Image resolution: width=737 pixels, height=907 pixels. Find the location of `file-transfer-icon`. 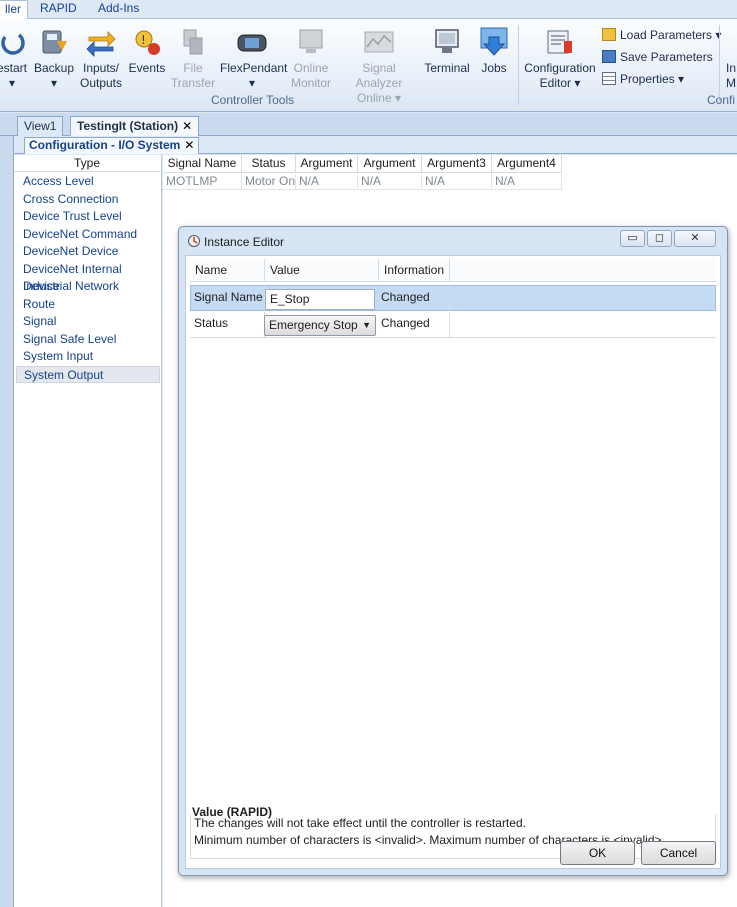

file-transfer-icon is located at coordinates (193, 42).